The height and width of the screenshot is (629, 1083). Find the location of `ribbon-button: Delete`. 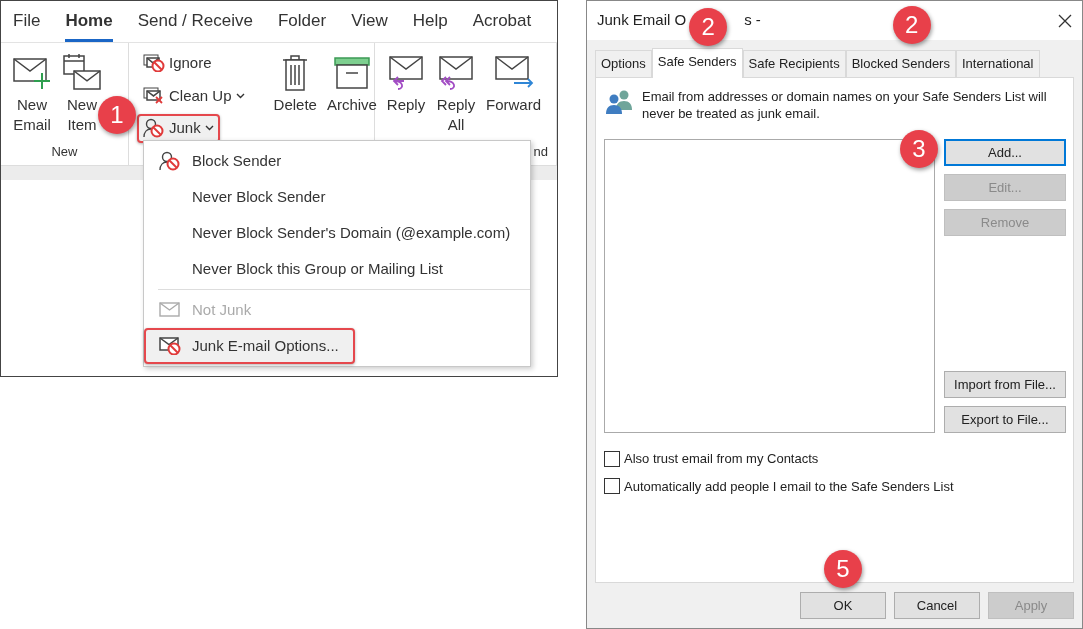

ribbon-button: Delete is located at coordinates (295, 83).